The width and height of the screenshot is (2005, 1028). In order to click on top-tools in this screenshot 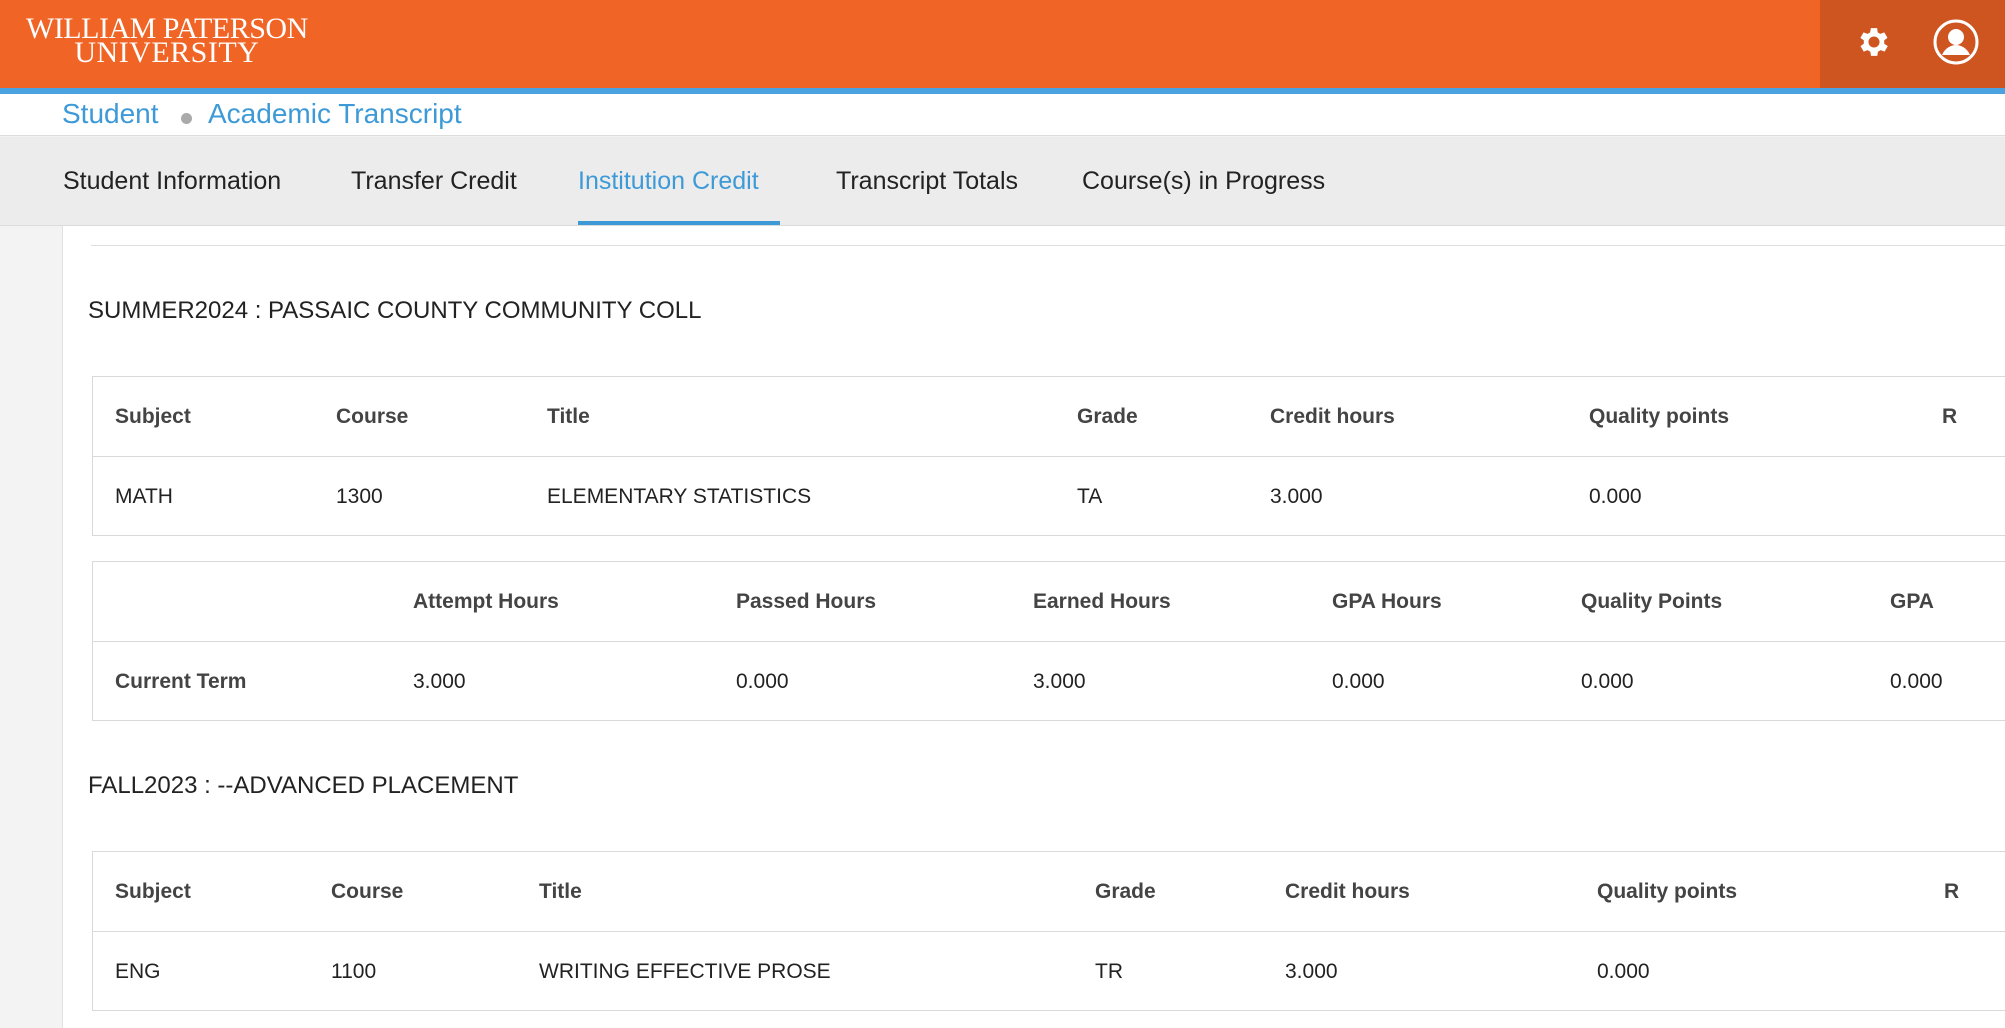, I will do `click(1912, 44)`.